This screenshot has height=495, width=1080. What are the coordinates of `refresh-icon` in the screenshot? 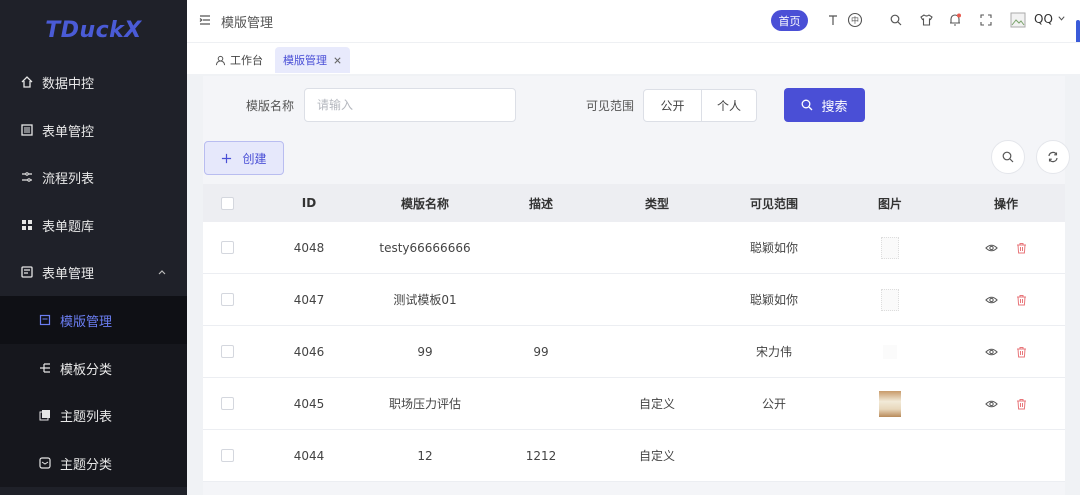 It's located at (1053, 157).